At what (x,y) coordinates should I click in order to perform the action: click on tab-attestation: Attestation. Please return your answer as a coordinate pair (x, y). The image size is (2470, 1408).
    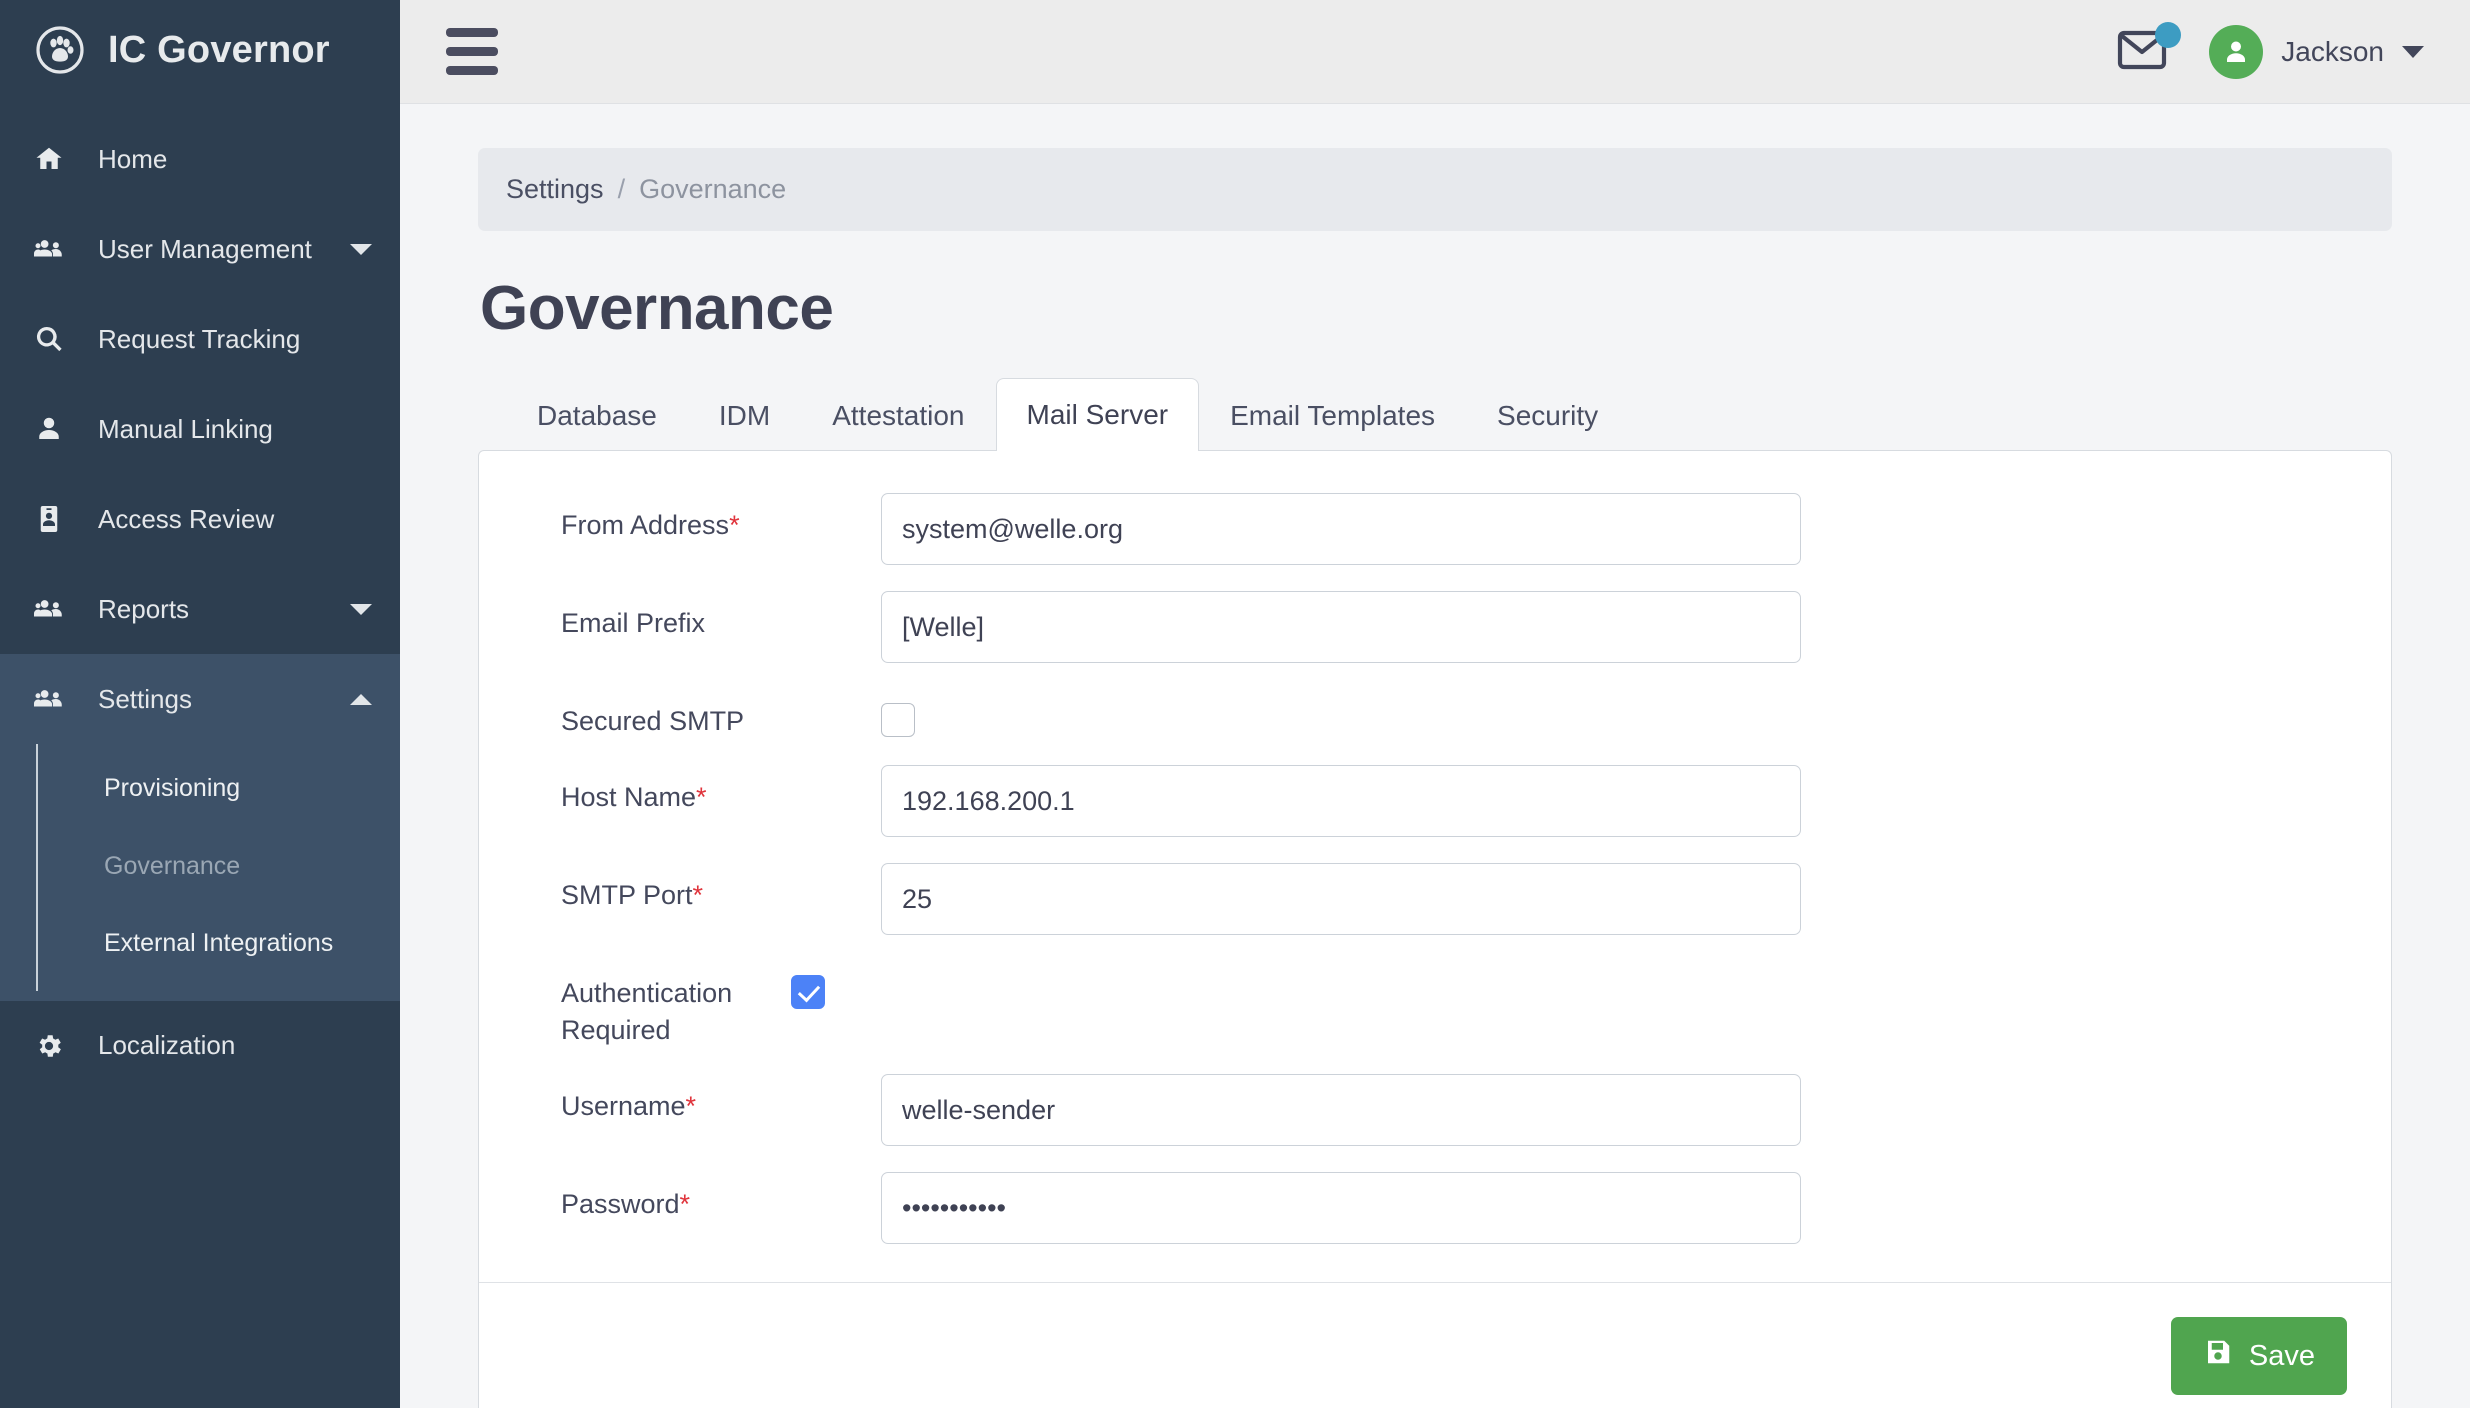
    Looking at the image, I should click on (898, 414).